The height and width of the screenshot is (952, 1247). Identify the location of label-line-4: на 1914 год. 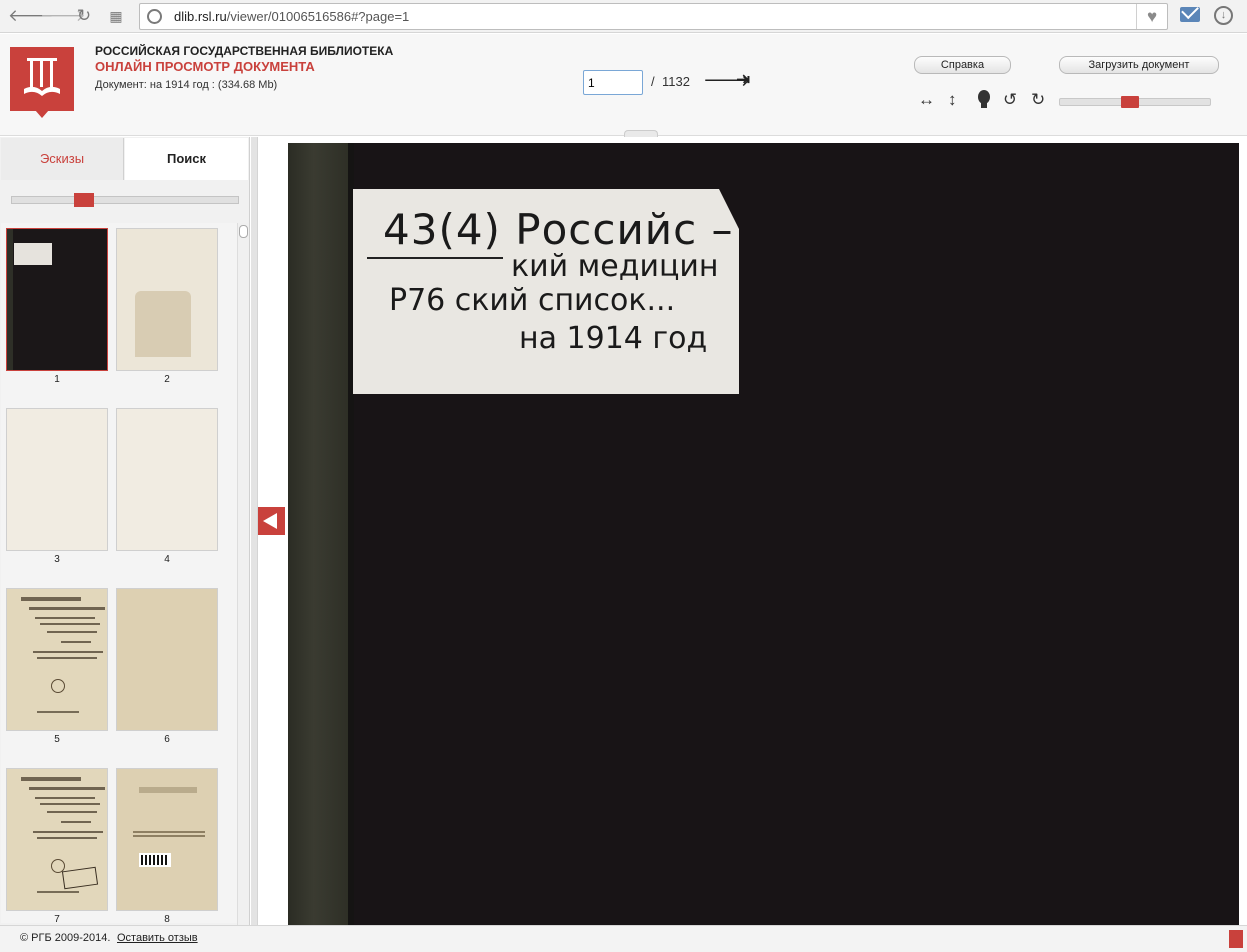
(613, 338).